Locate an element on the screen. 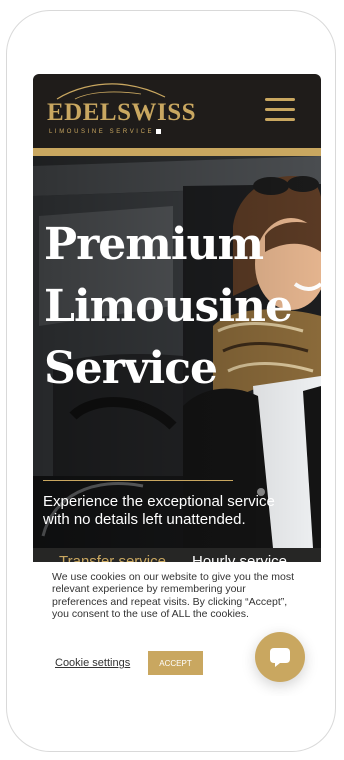  header-accent-bar is located at coordinates (177, 152).